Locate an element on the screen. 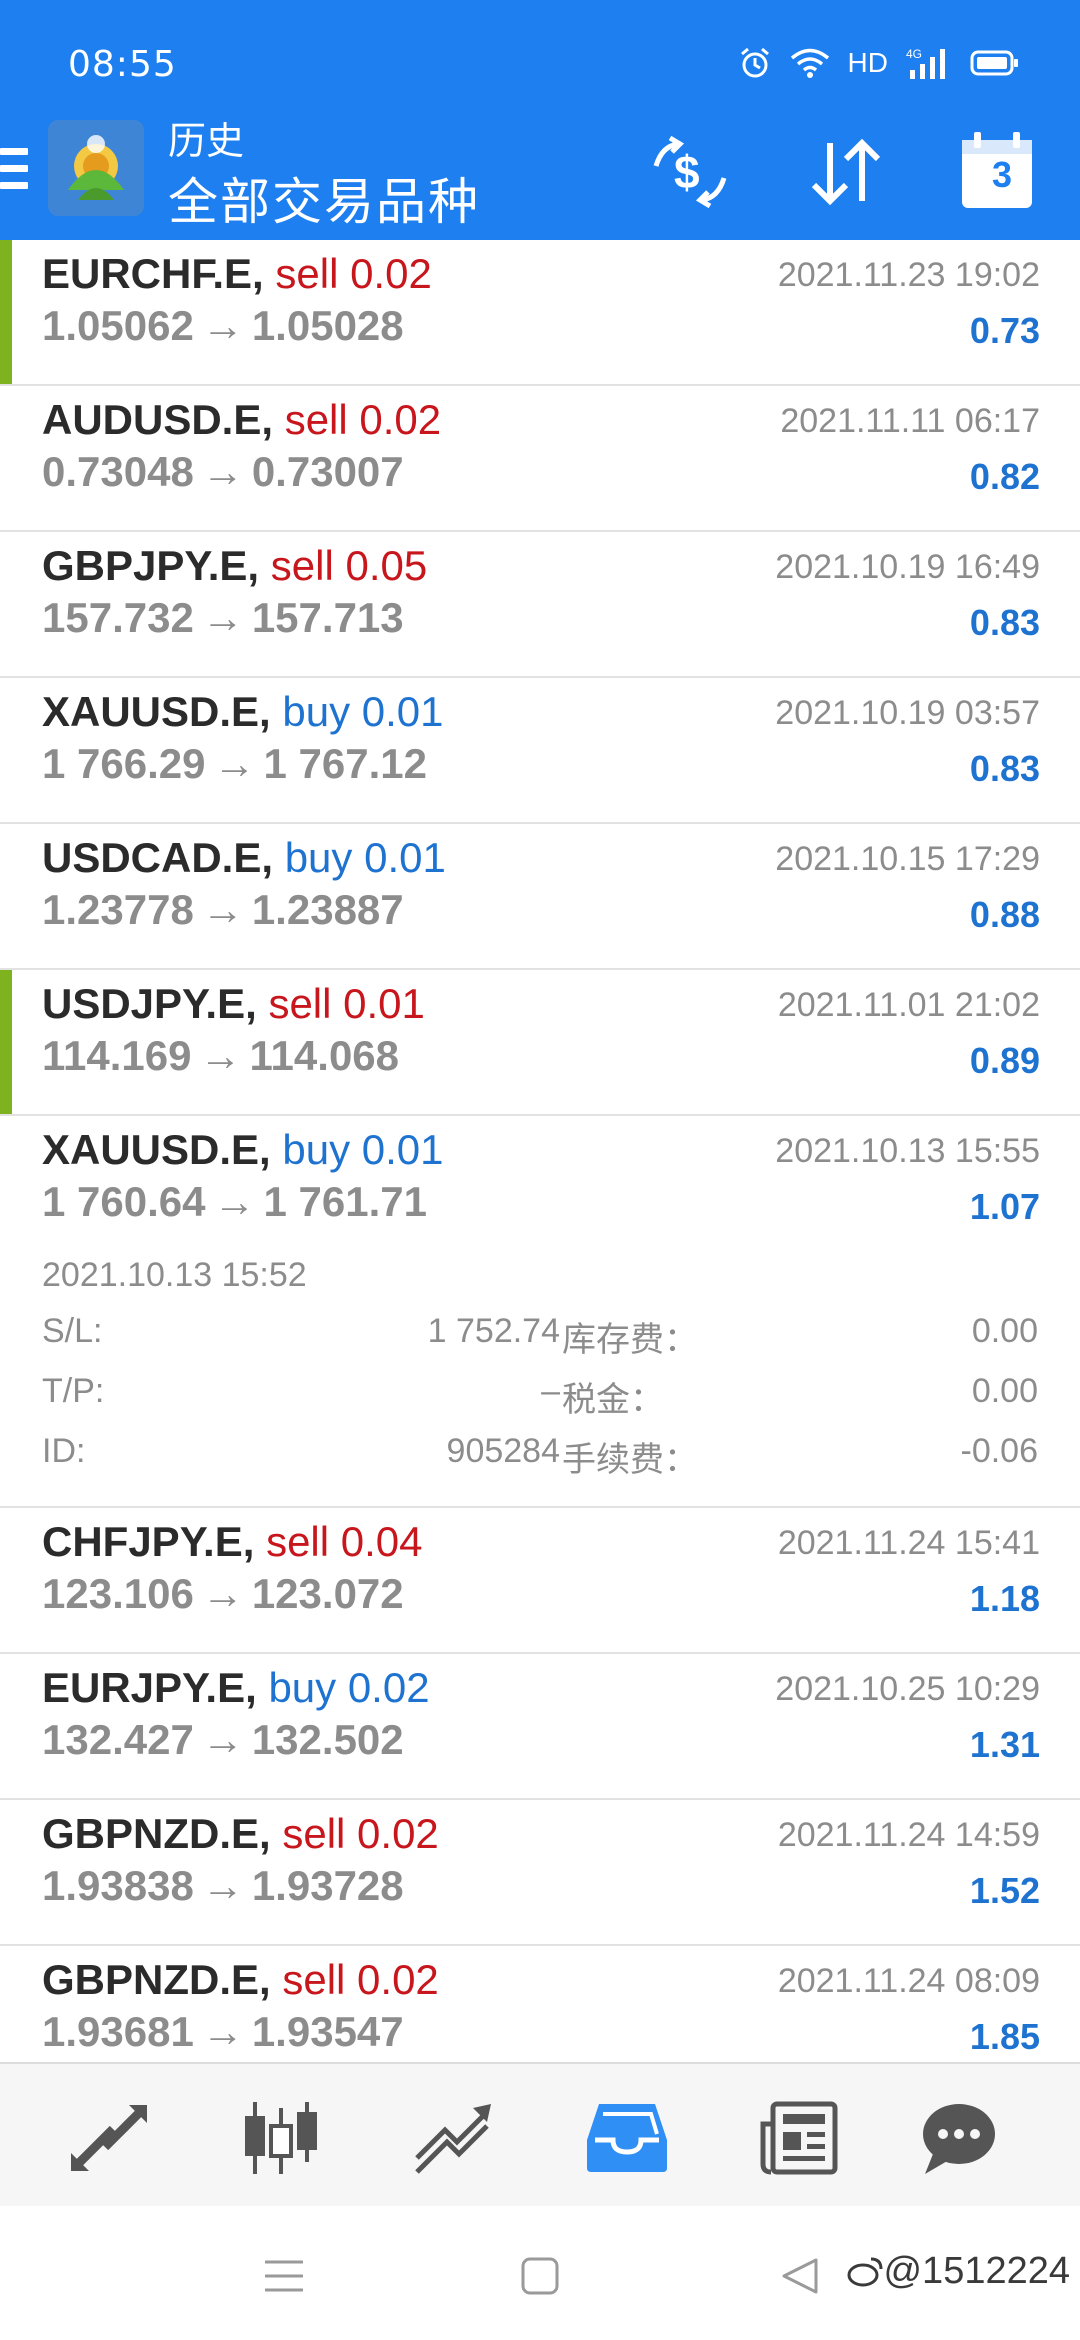 The width and height of the screenshot is (1080, 2340). trade-title: CHFJPY.E, sell 0.04 is located at coordinates (232, 1542).